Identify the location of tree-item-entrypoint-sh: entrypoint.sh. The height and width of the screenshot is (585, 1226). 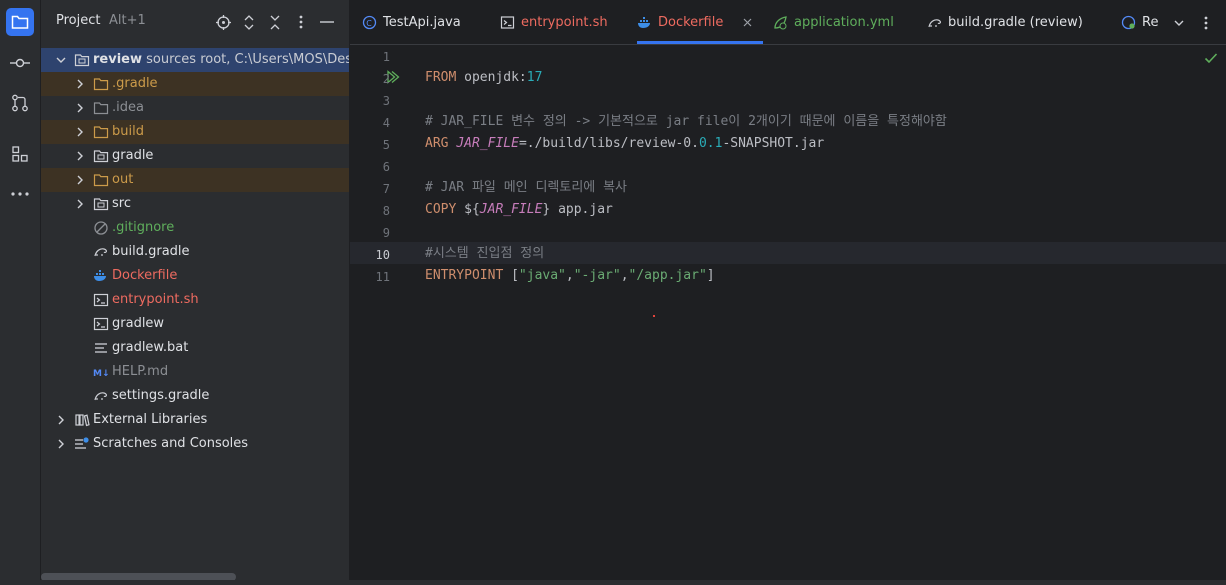
(195, 300).